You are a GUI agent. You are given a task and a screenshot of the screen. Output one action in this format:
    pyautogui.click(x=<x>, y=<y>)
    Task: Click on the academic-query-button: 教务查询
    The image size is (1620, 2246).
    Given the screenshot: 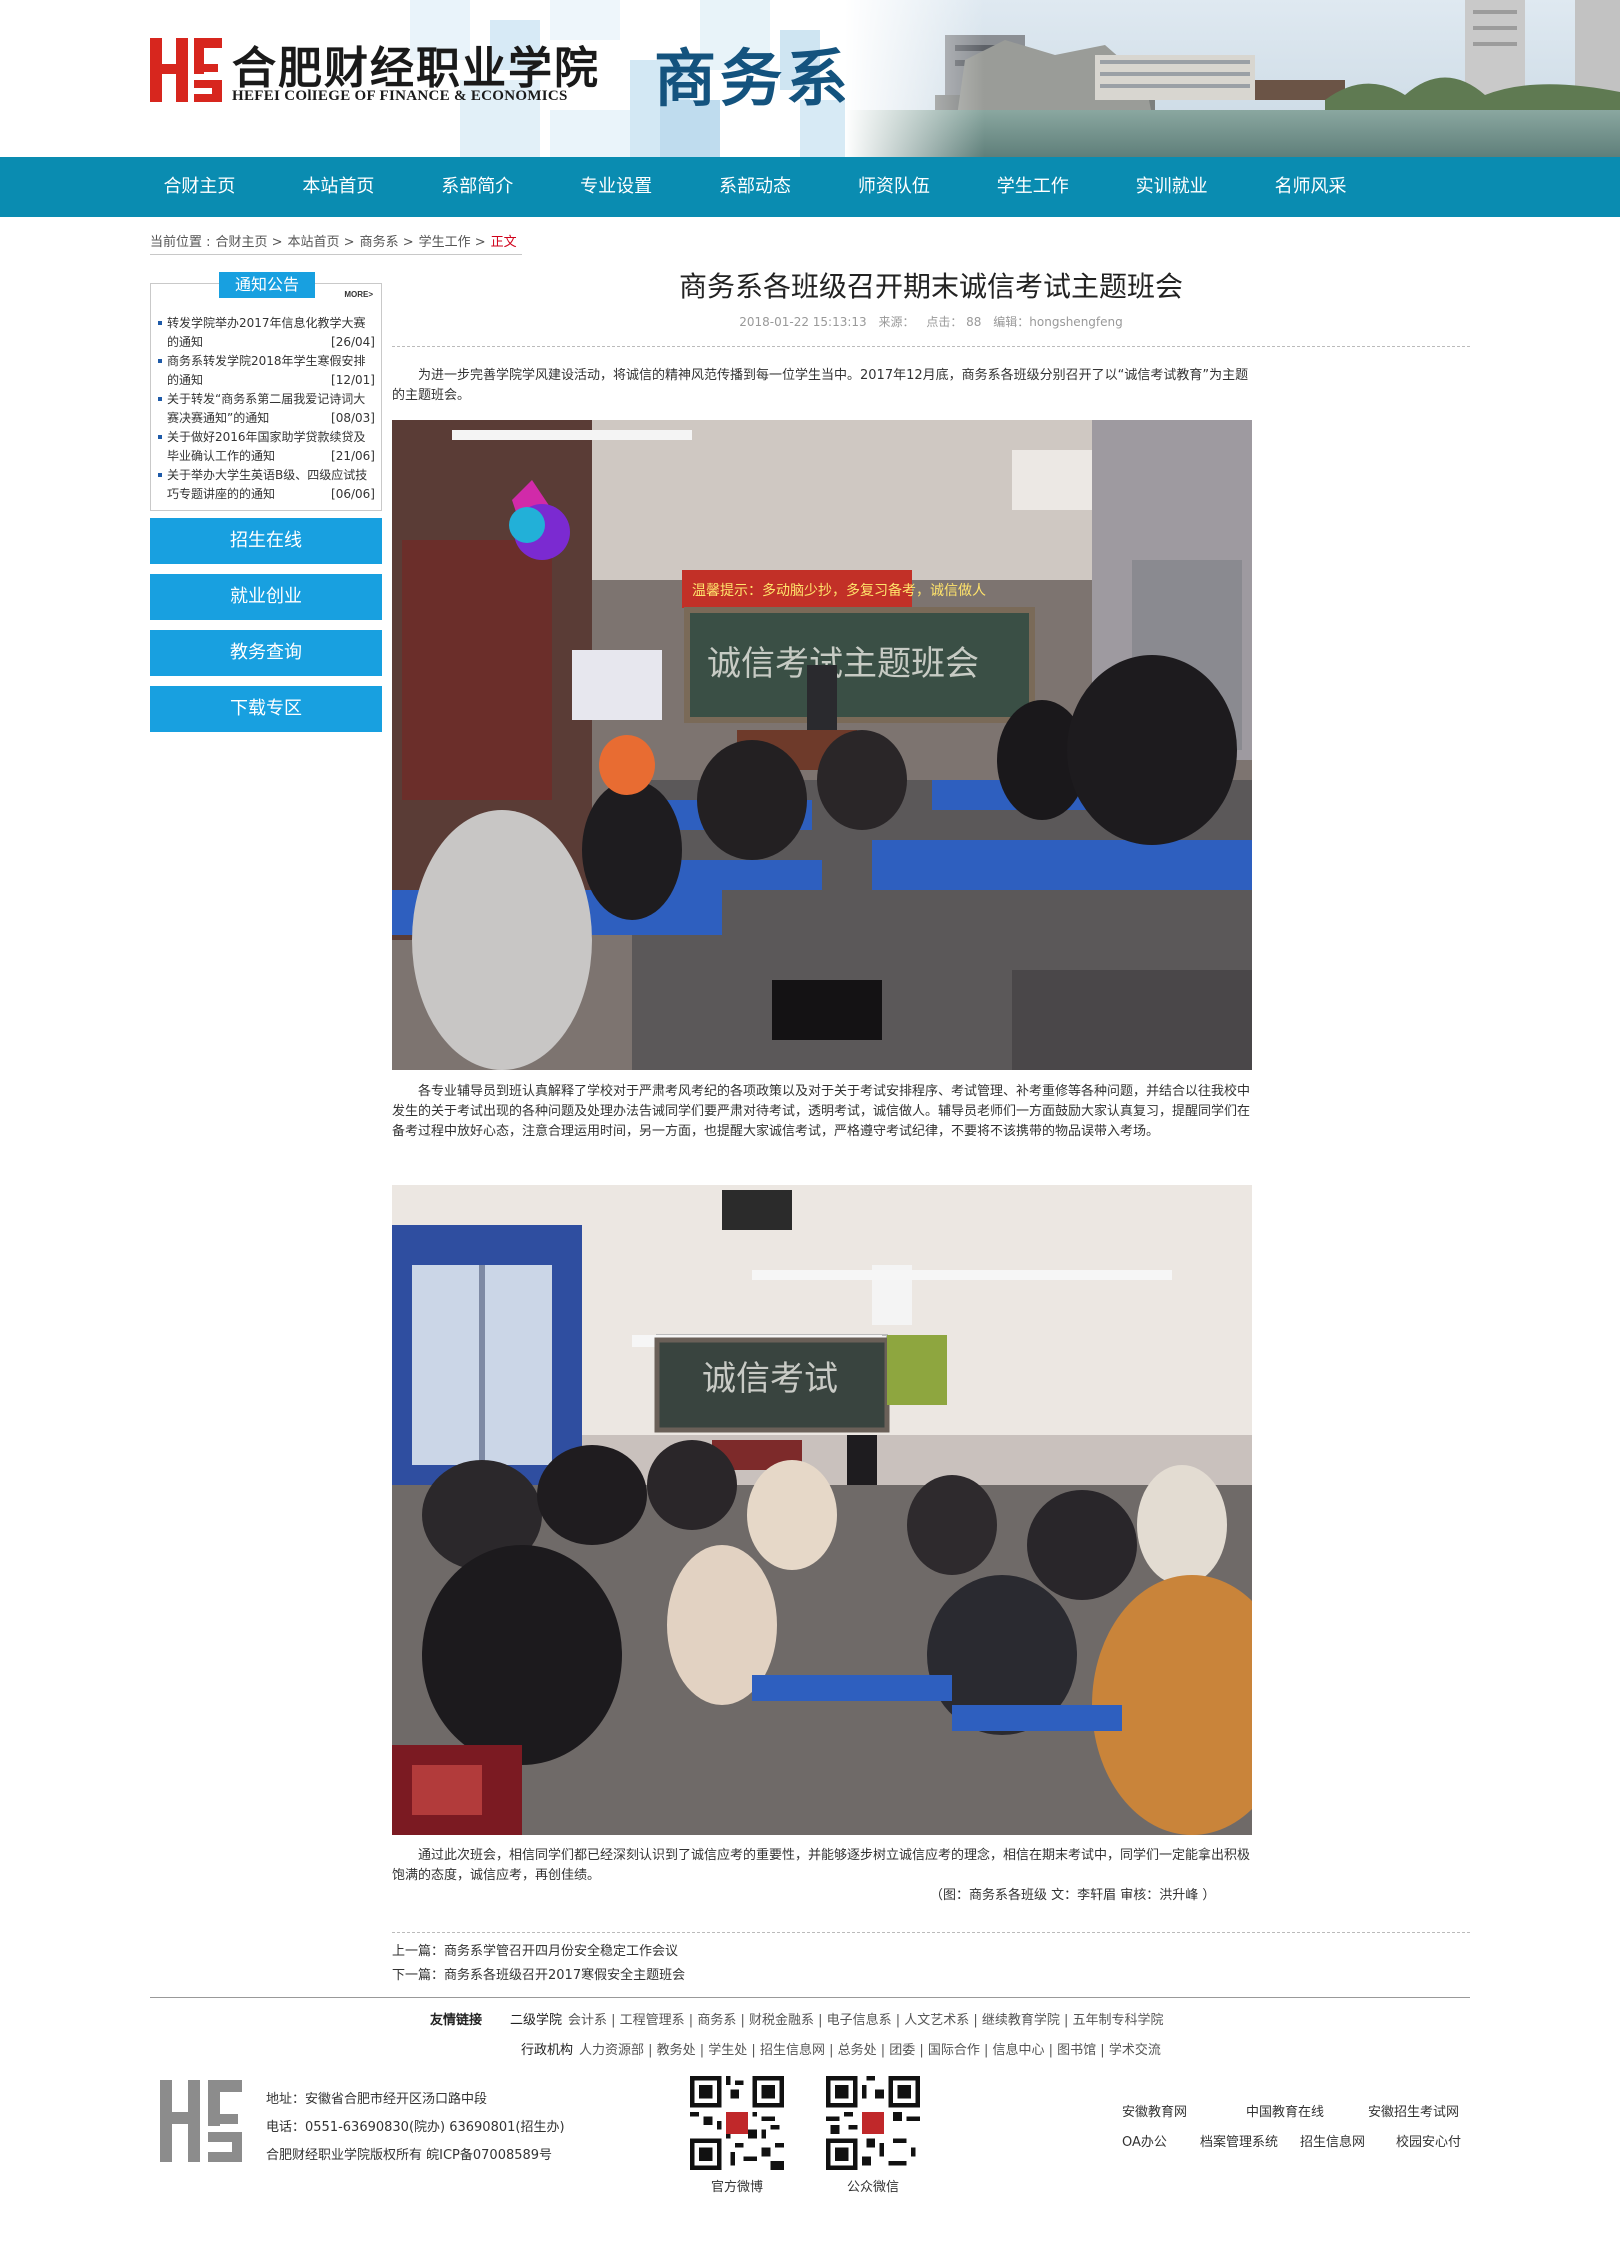 What is the action you would take?
    pyautogui.click(x=266, y=653)
    